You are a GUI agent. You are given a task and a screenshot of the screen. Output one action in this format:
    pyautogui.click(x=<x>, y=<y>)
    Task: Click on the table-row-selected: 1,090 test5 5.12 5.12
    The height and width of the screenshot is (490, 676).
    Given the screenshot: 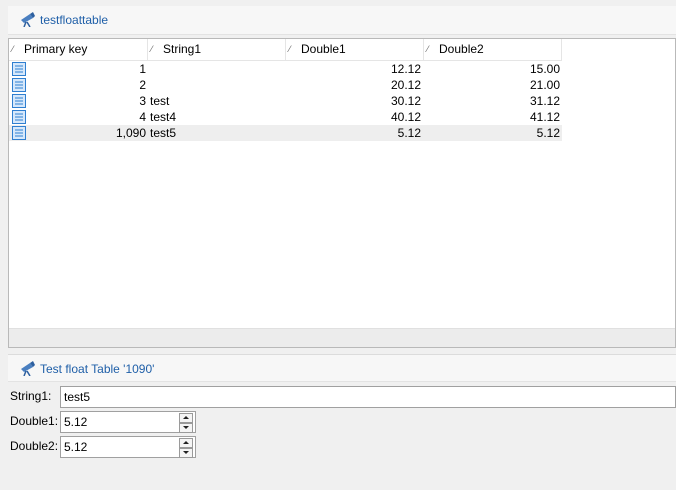 What is the action you would take?
    pyautogui.click(x=285, y=133)
    